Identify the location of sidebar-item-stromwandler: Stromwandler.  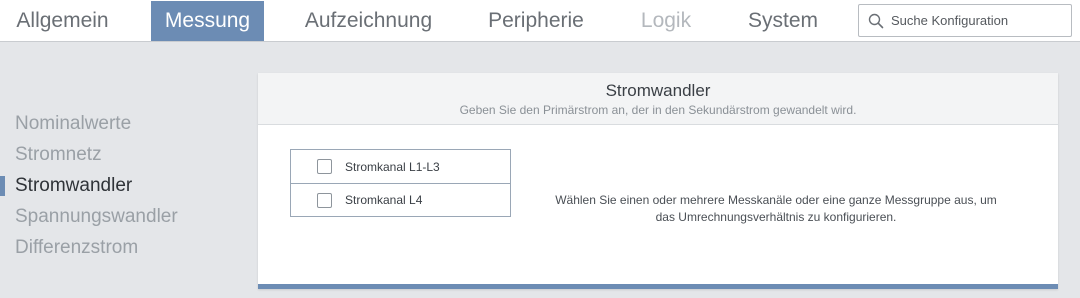
(120, 185).